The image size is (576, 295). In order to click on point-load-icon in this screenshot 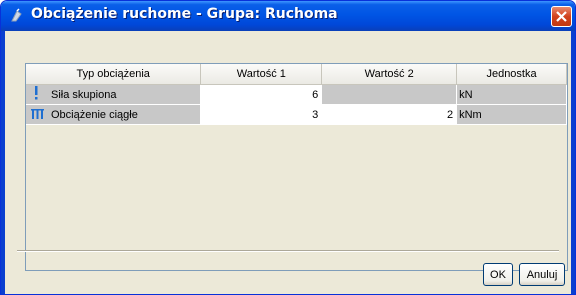, I will do `click(38, 94)`.